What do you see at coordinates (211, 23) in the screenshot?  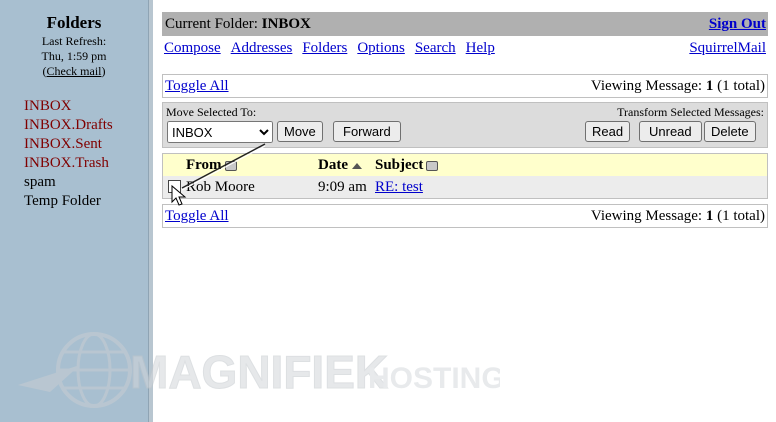 I see `current-folder-label: Current Folder:` at bounding box center [211, 23].